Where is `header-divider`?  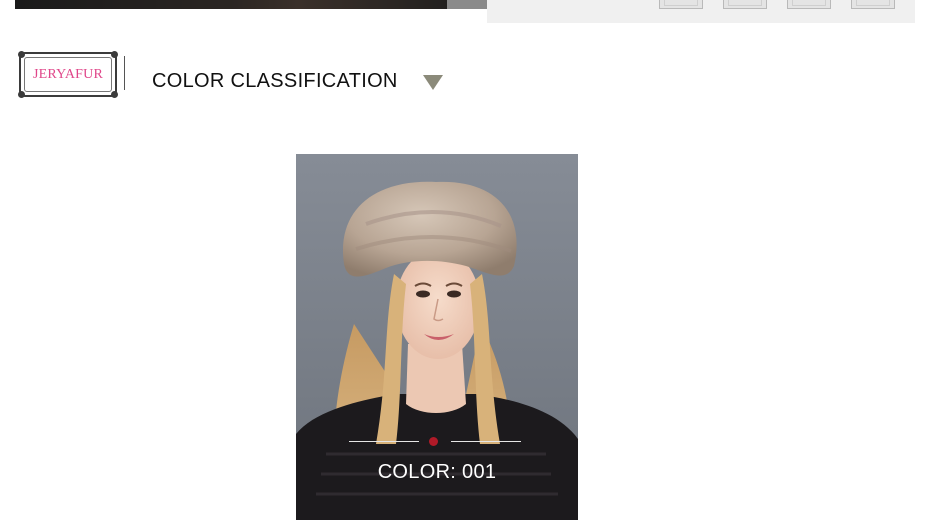 header-divider is located at coordinates (124, 73).